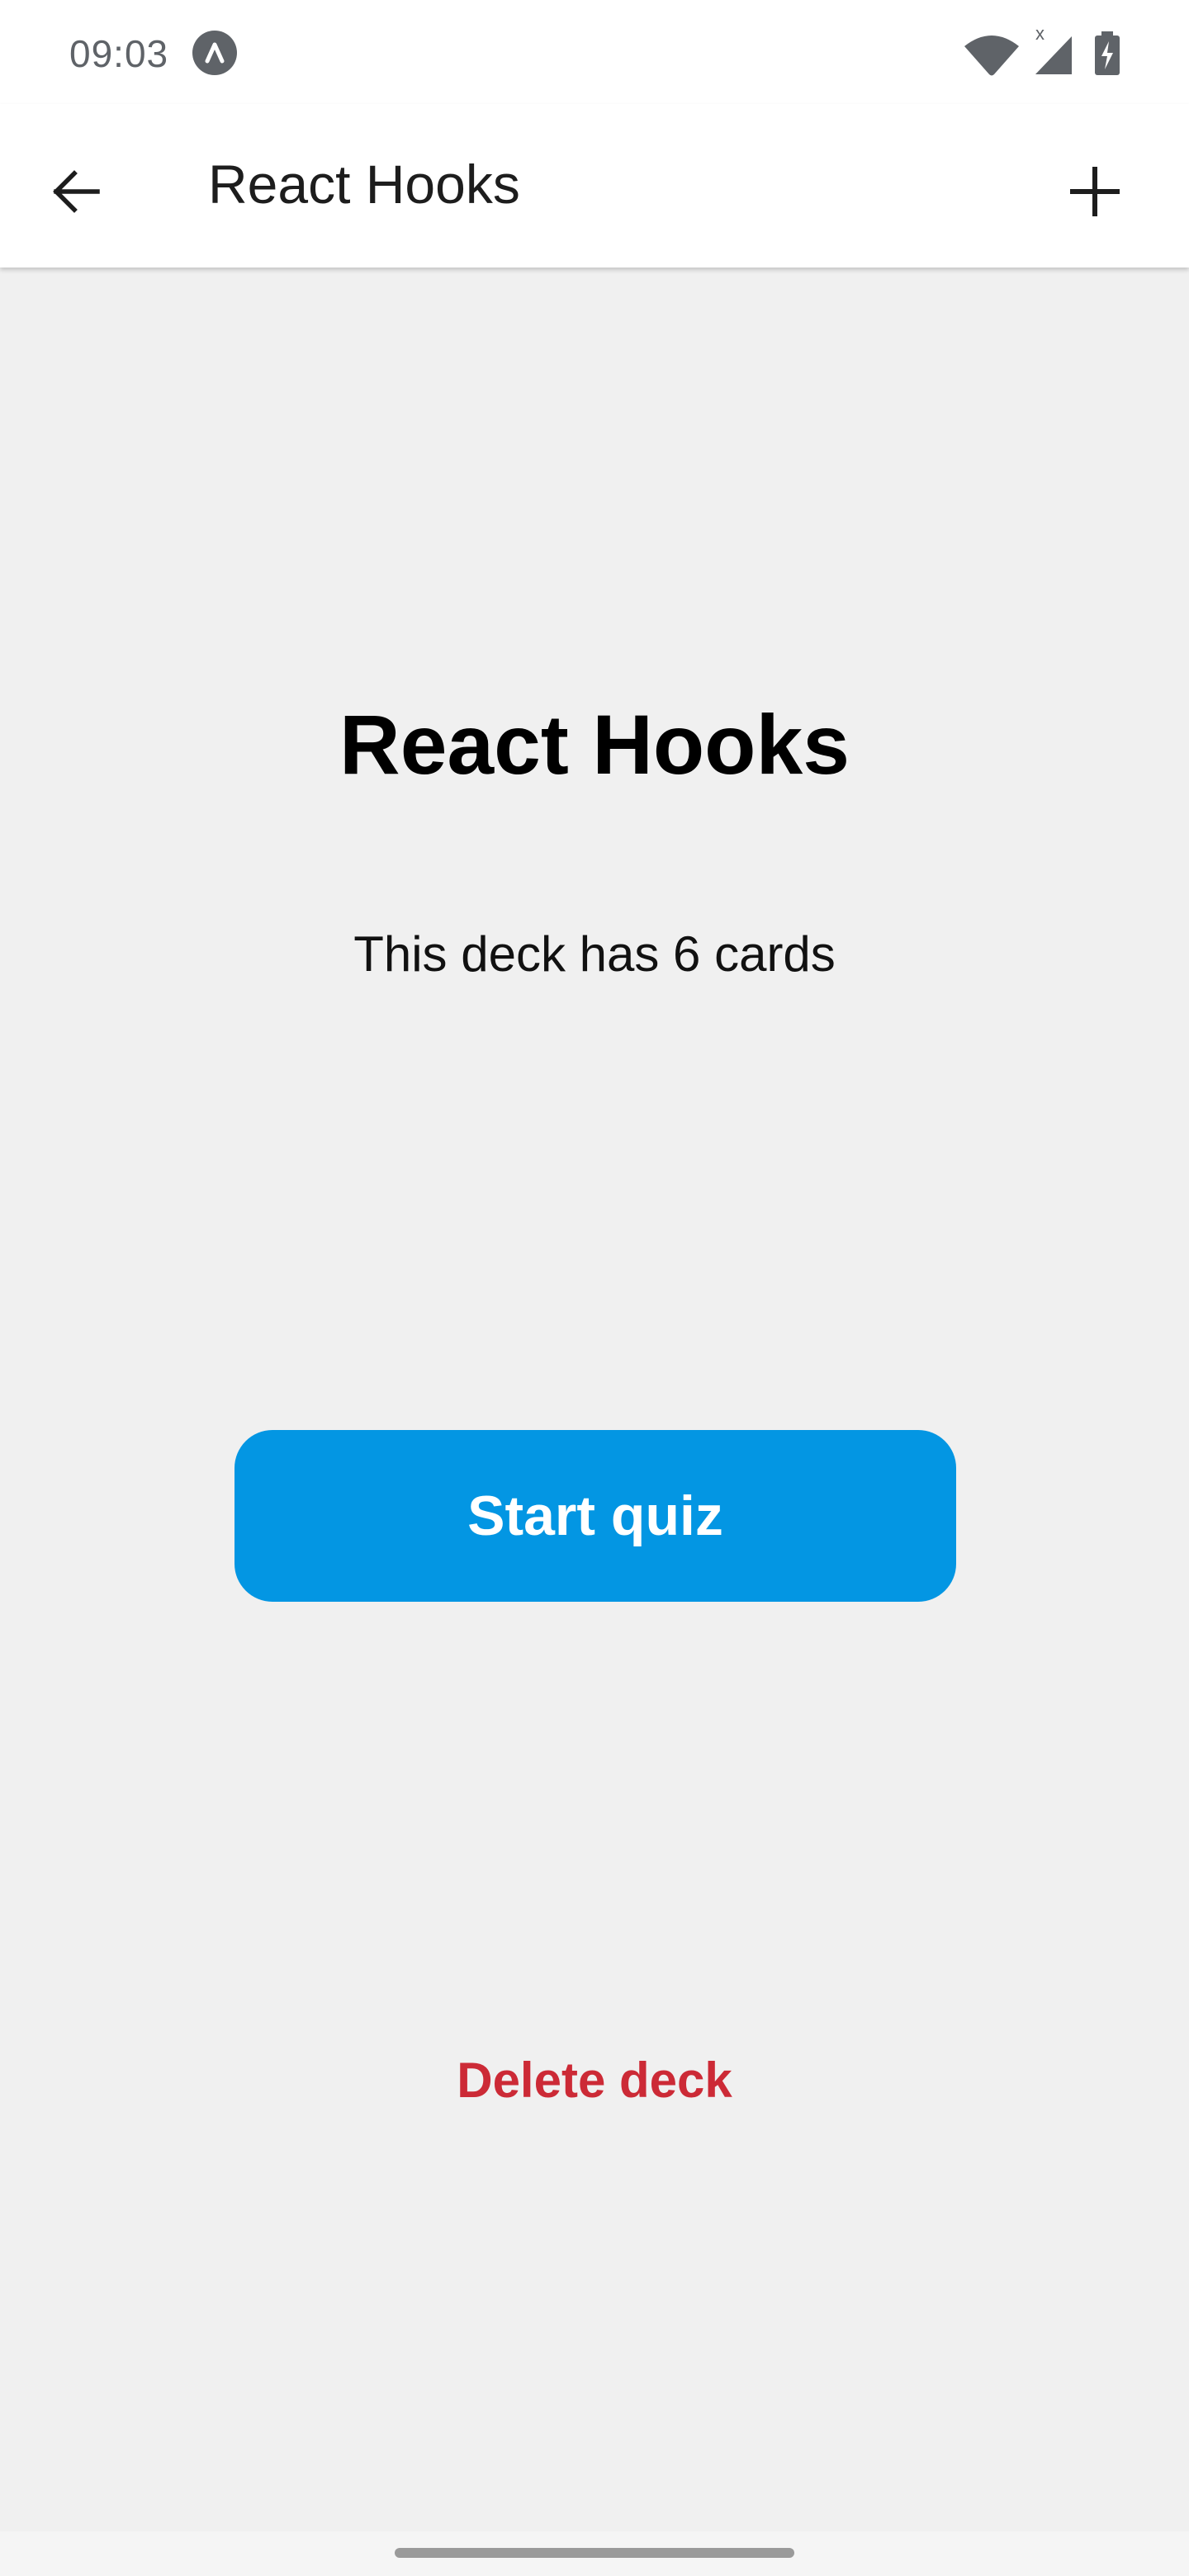 This screenshot has height=2576, width=1189. Describe the element at coordinates (119, 53) in the screenshot. I see `status-time: 09:03` at that location.